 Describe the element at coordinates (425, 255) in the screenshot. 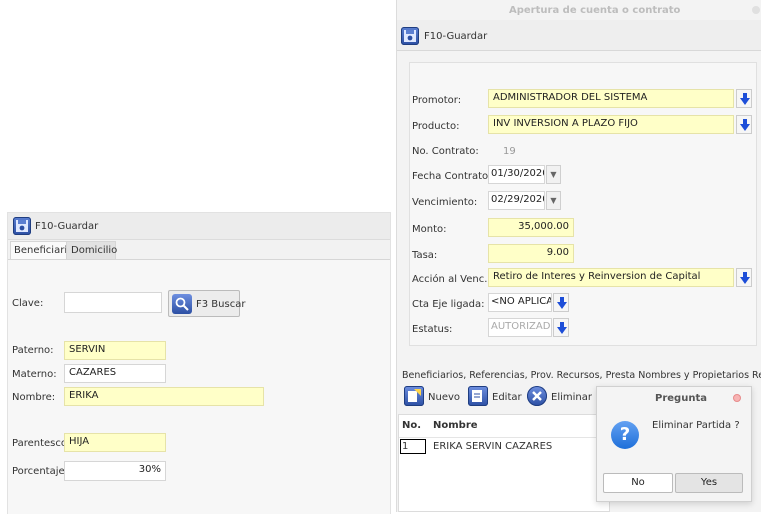

I see `tasa-label: Tasa:` at that location.